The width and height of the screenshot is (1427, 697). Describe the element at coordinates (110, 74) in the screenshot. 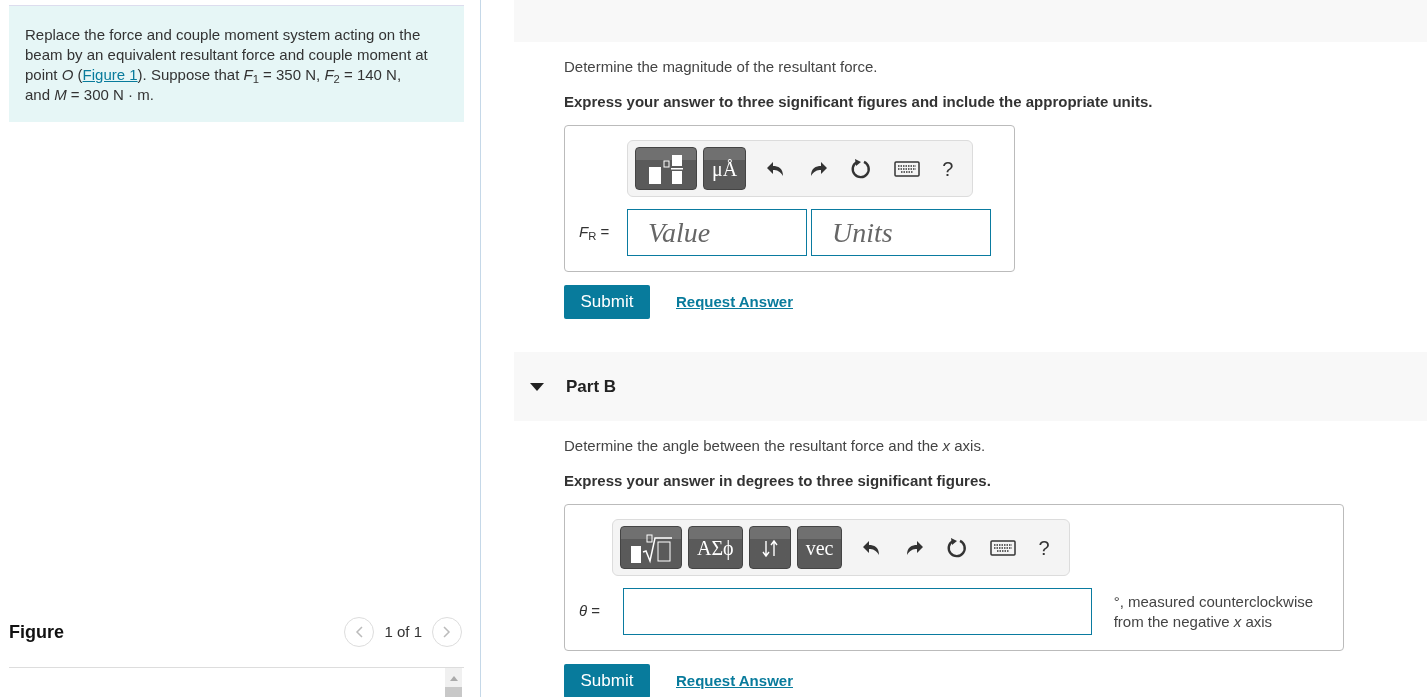

I see `figure-link: Figure 1` at that location.